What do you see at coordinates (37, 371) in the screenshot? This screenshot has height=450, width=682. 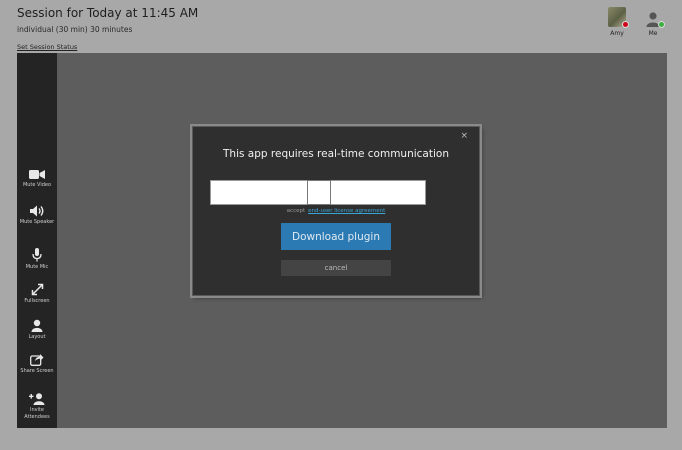 I see `tool-label: Share Screen` at bounding box center [37, 371].